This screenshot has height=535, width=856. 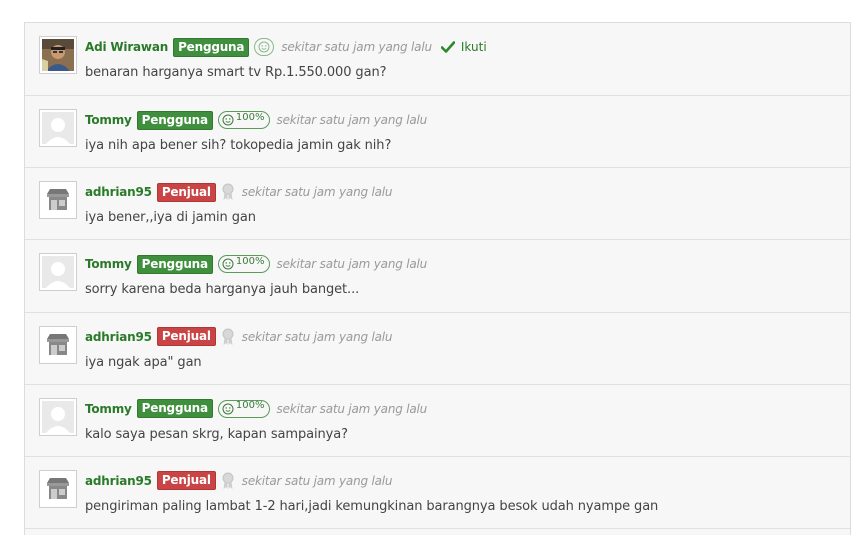 I want to click on check-icon, so click(x=447, y=47).